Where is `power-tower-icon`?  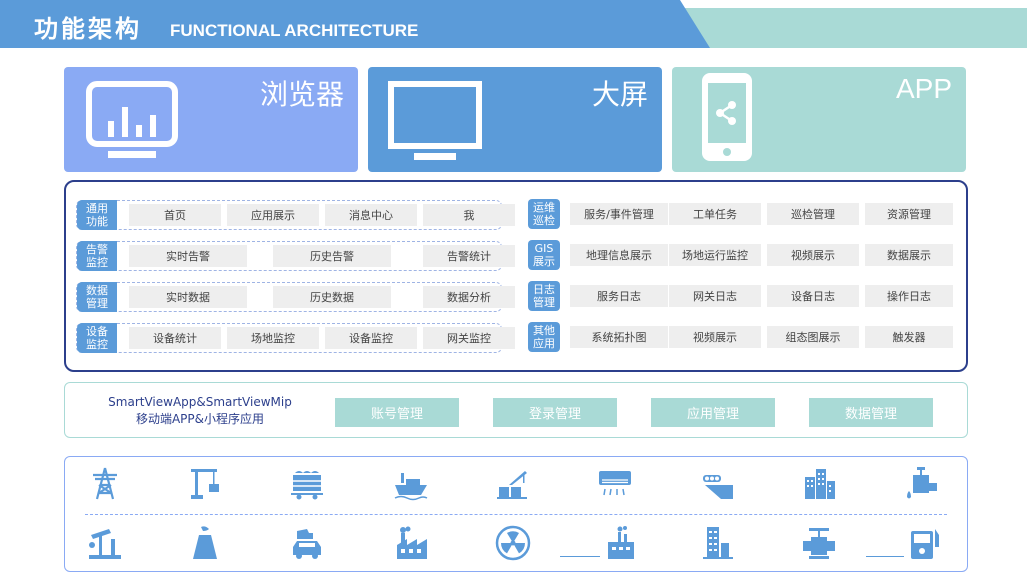
power-tower-icon is located at coordinates (105, 483).